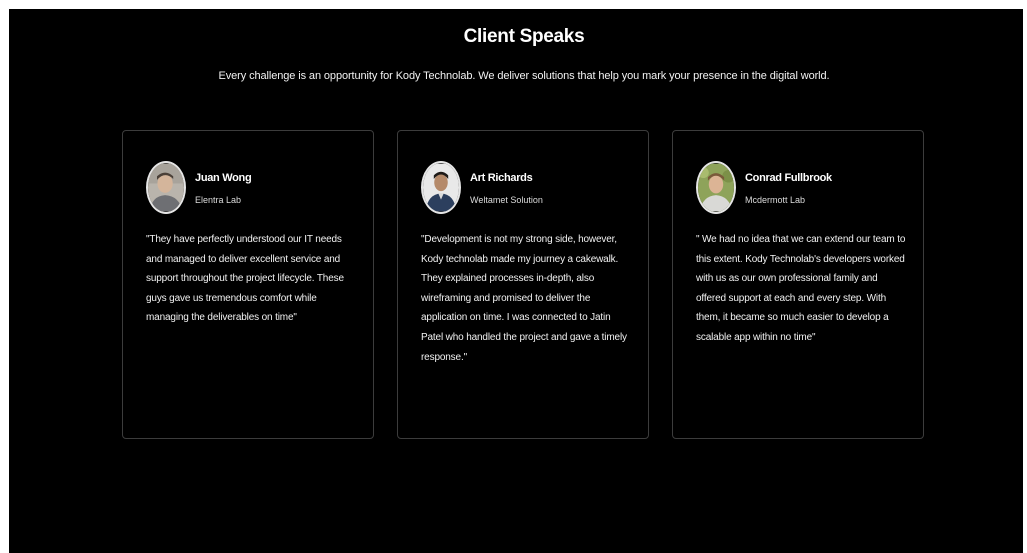  I want to click on client-company: Mcdermott Lab, so click(775, 200).